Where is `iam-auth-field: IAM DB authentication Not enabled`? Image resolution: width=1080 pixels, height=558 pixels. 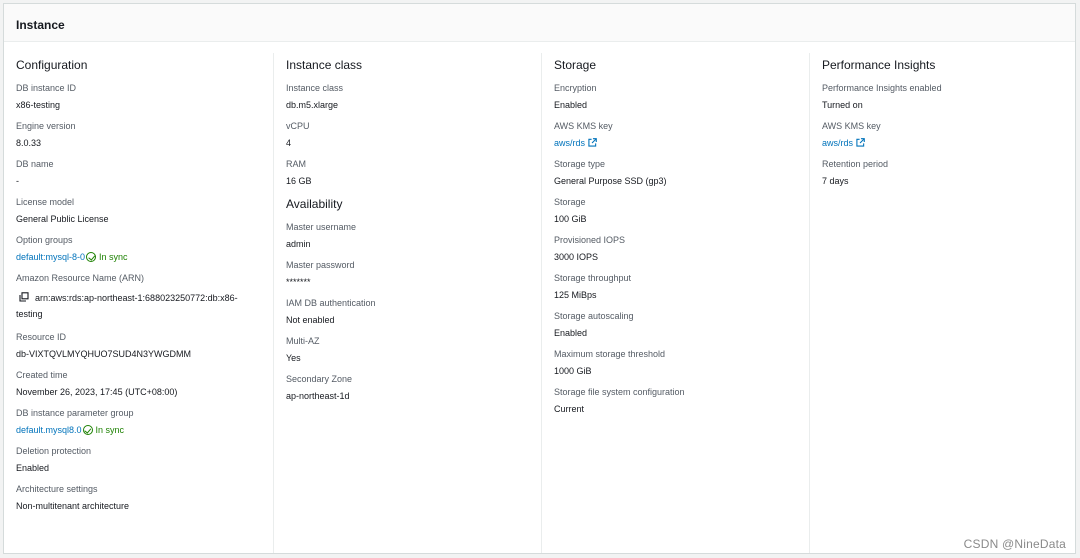 iam-auth-field: IAM DB authentication Not enabled is located at coordinates (407, 312).